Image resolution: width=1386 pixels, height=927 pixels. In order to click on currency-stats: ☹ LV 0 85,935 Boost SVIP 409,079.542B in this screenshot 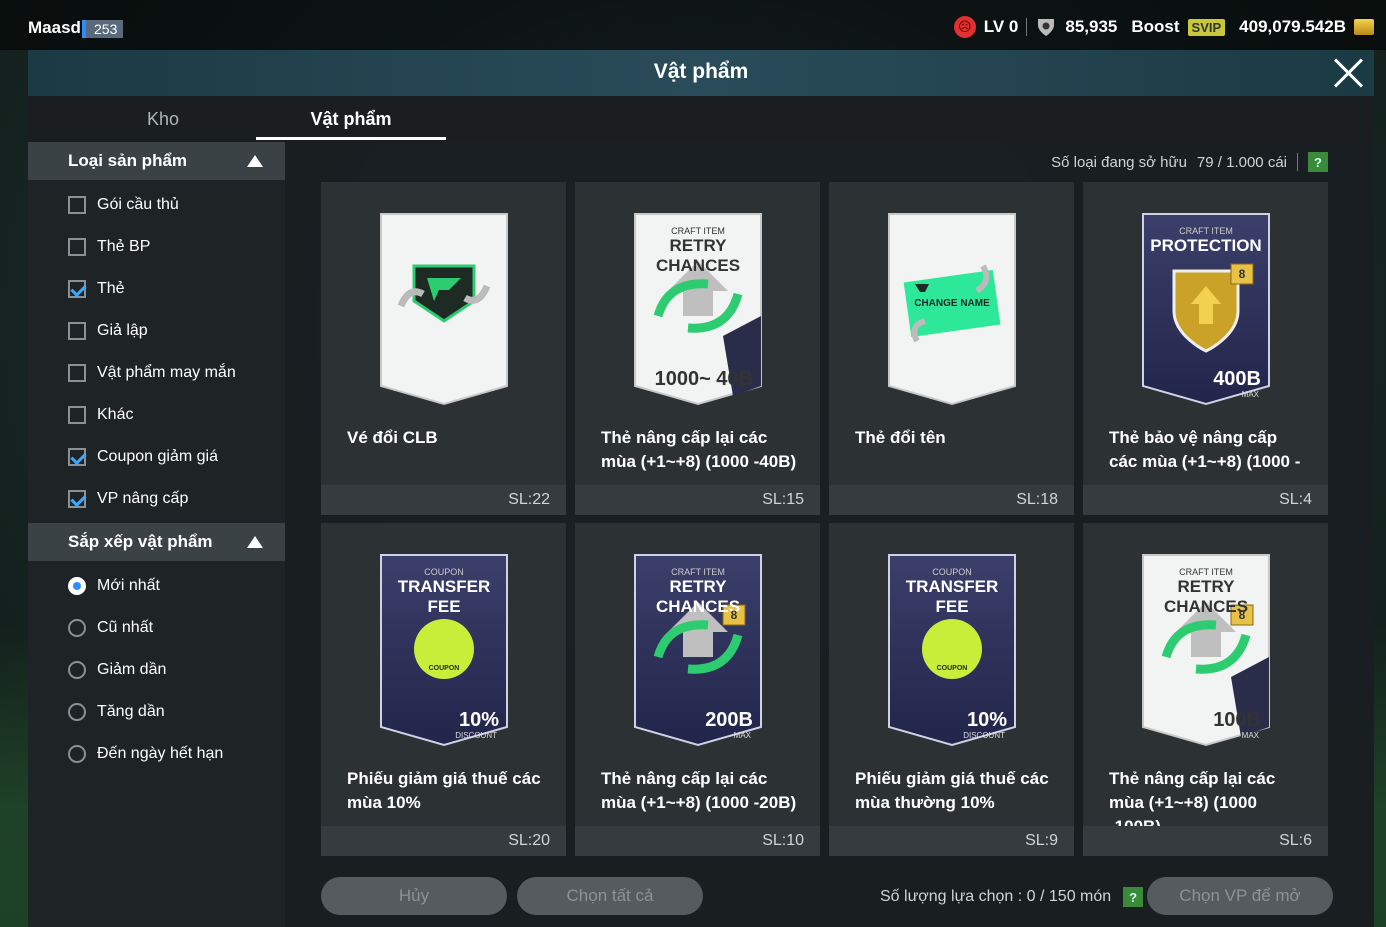, I will do `click(1163, 27)`.